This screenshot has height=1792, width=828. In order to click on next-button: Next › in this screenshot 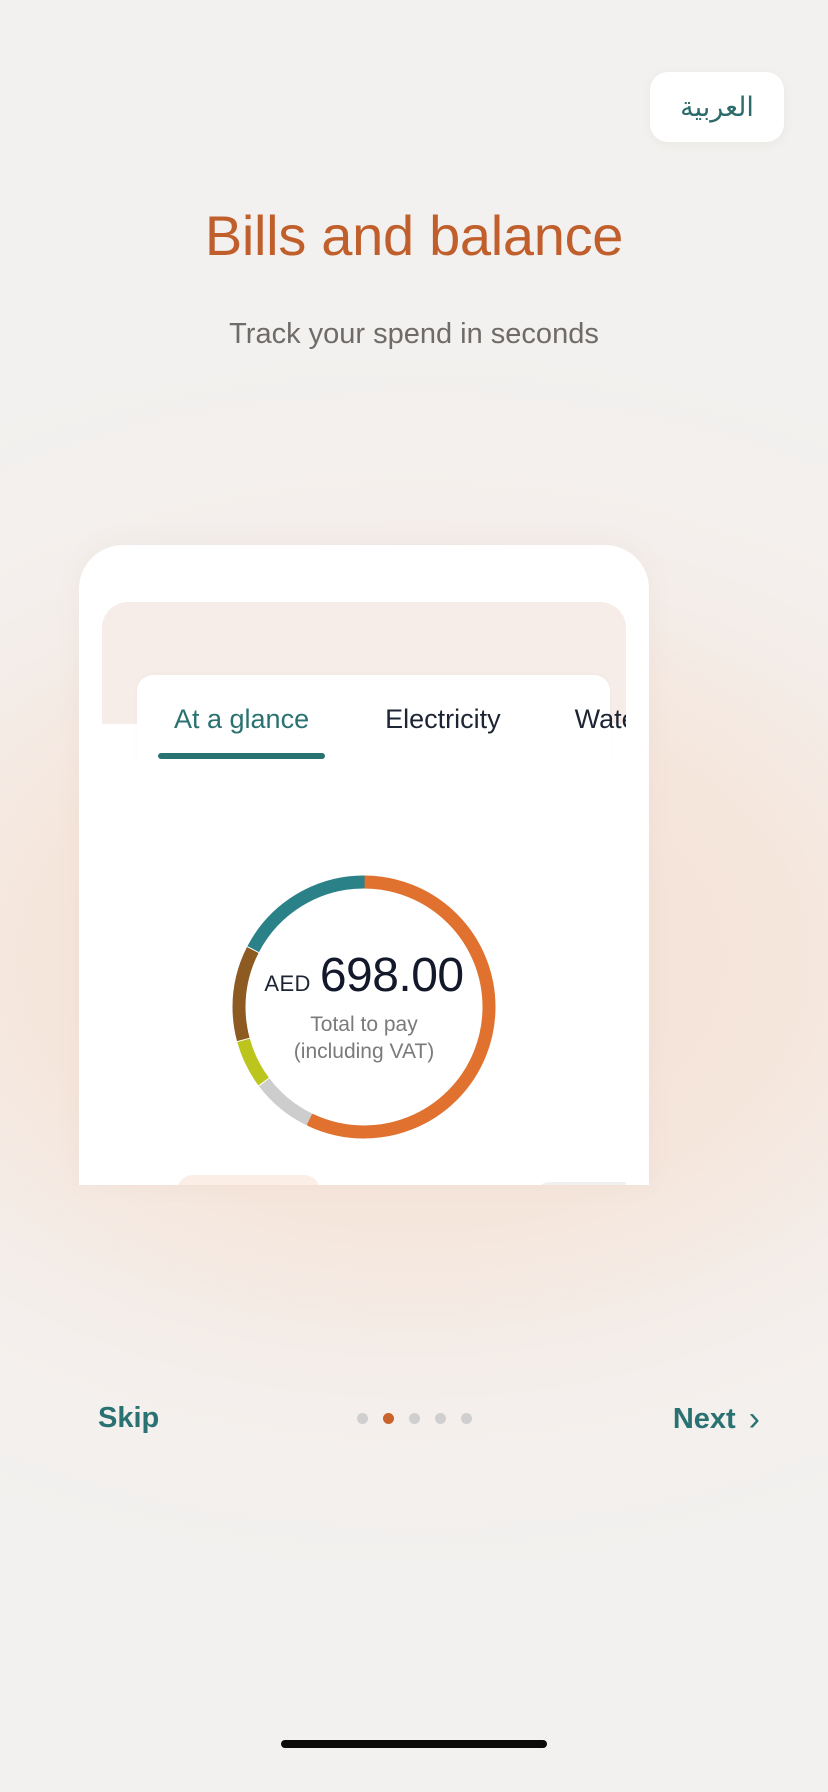, I will do `click(716, 1419)`.